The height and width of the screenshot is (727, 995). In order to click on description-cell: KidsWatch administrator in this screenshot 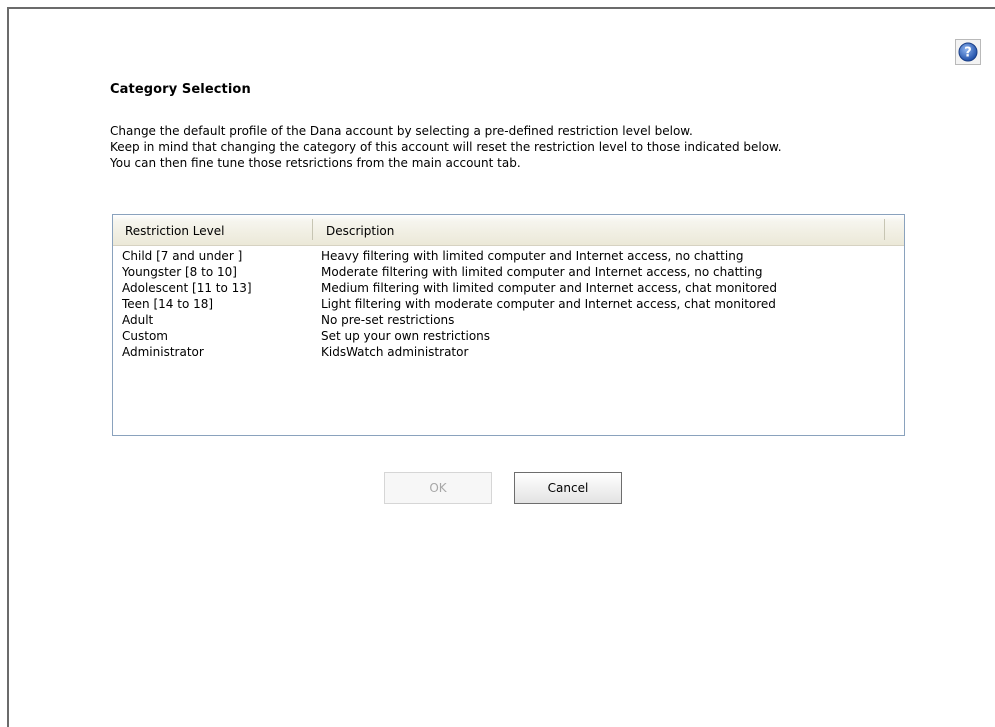, I will do `click(395, 352)`.